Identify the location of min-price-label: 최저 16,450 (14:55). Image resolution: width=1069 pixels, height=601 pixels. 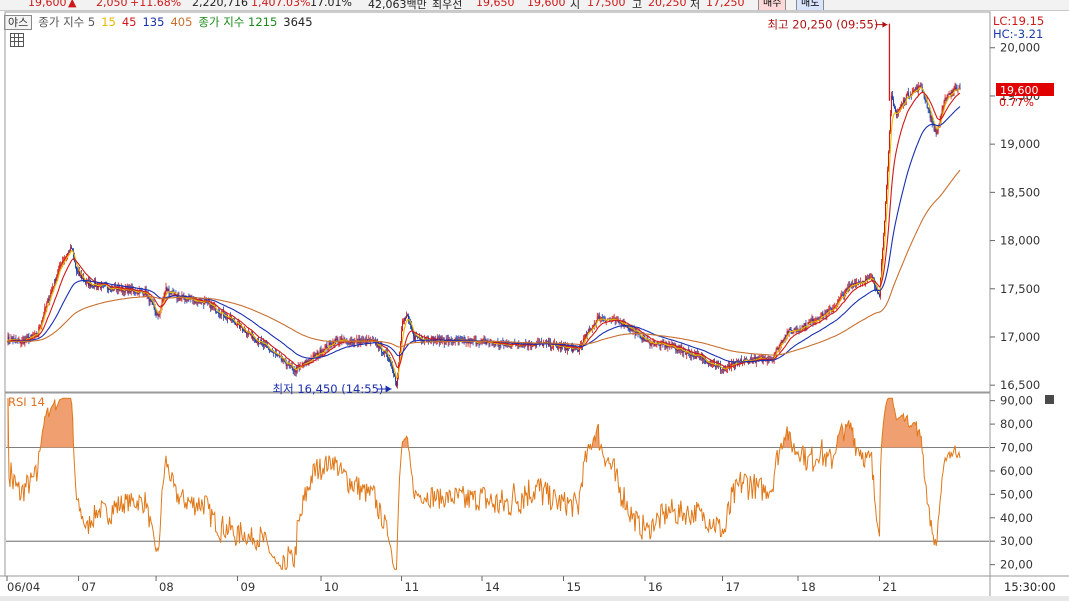
(328, 389).